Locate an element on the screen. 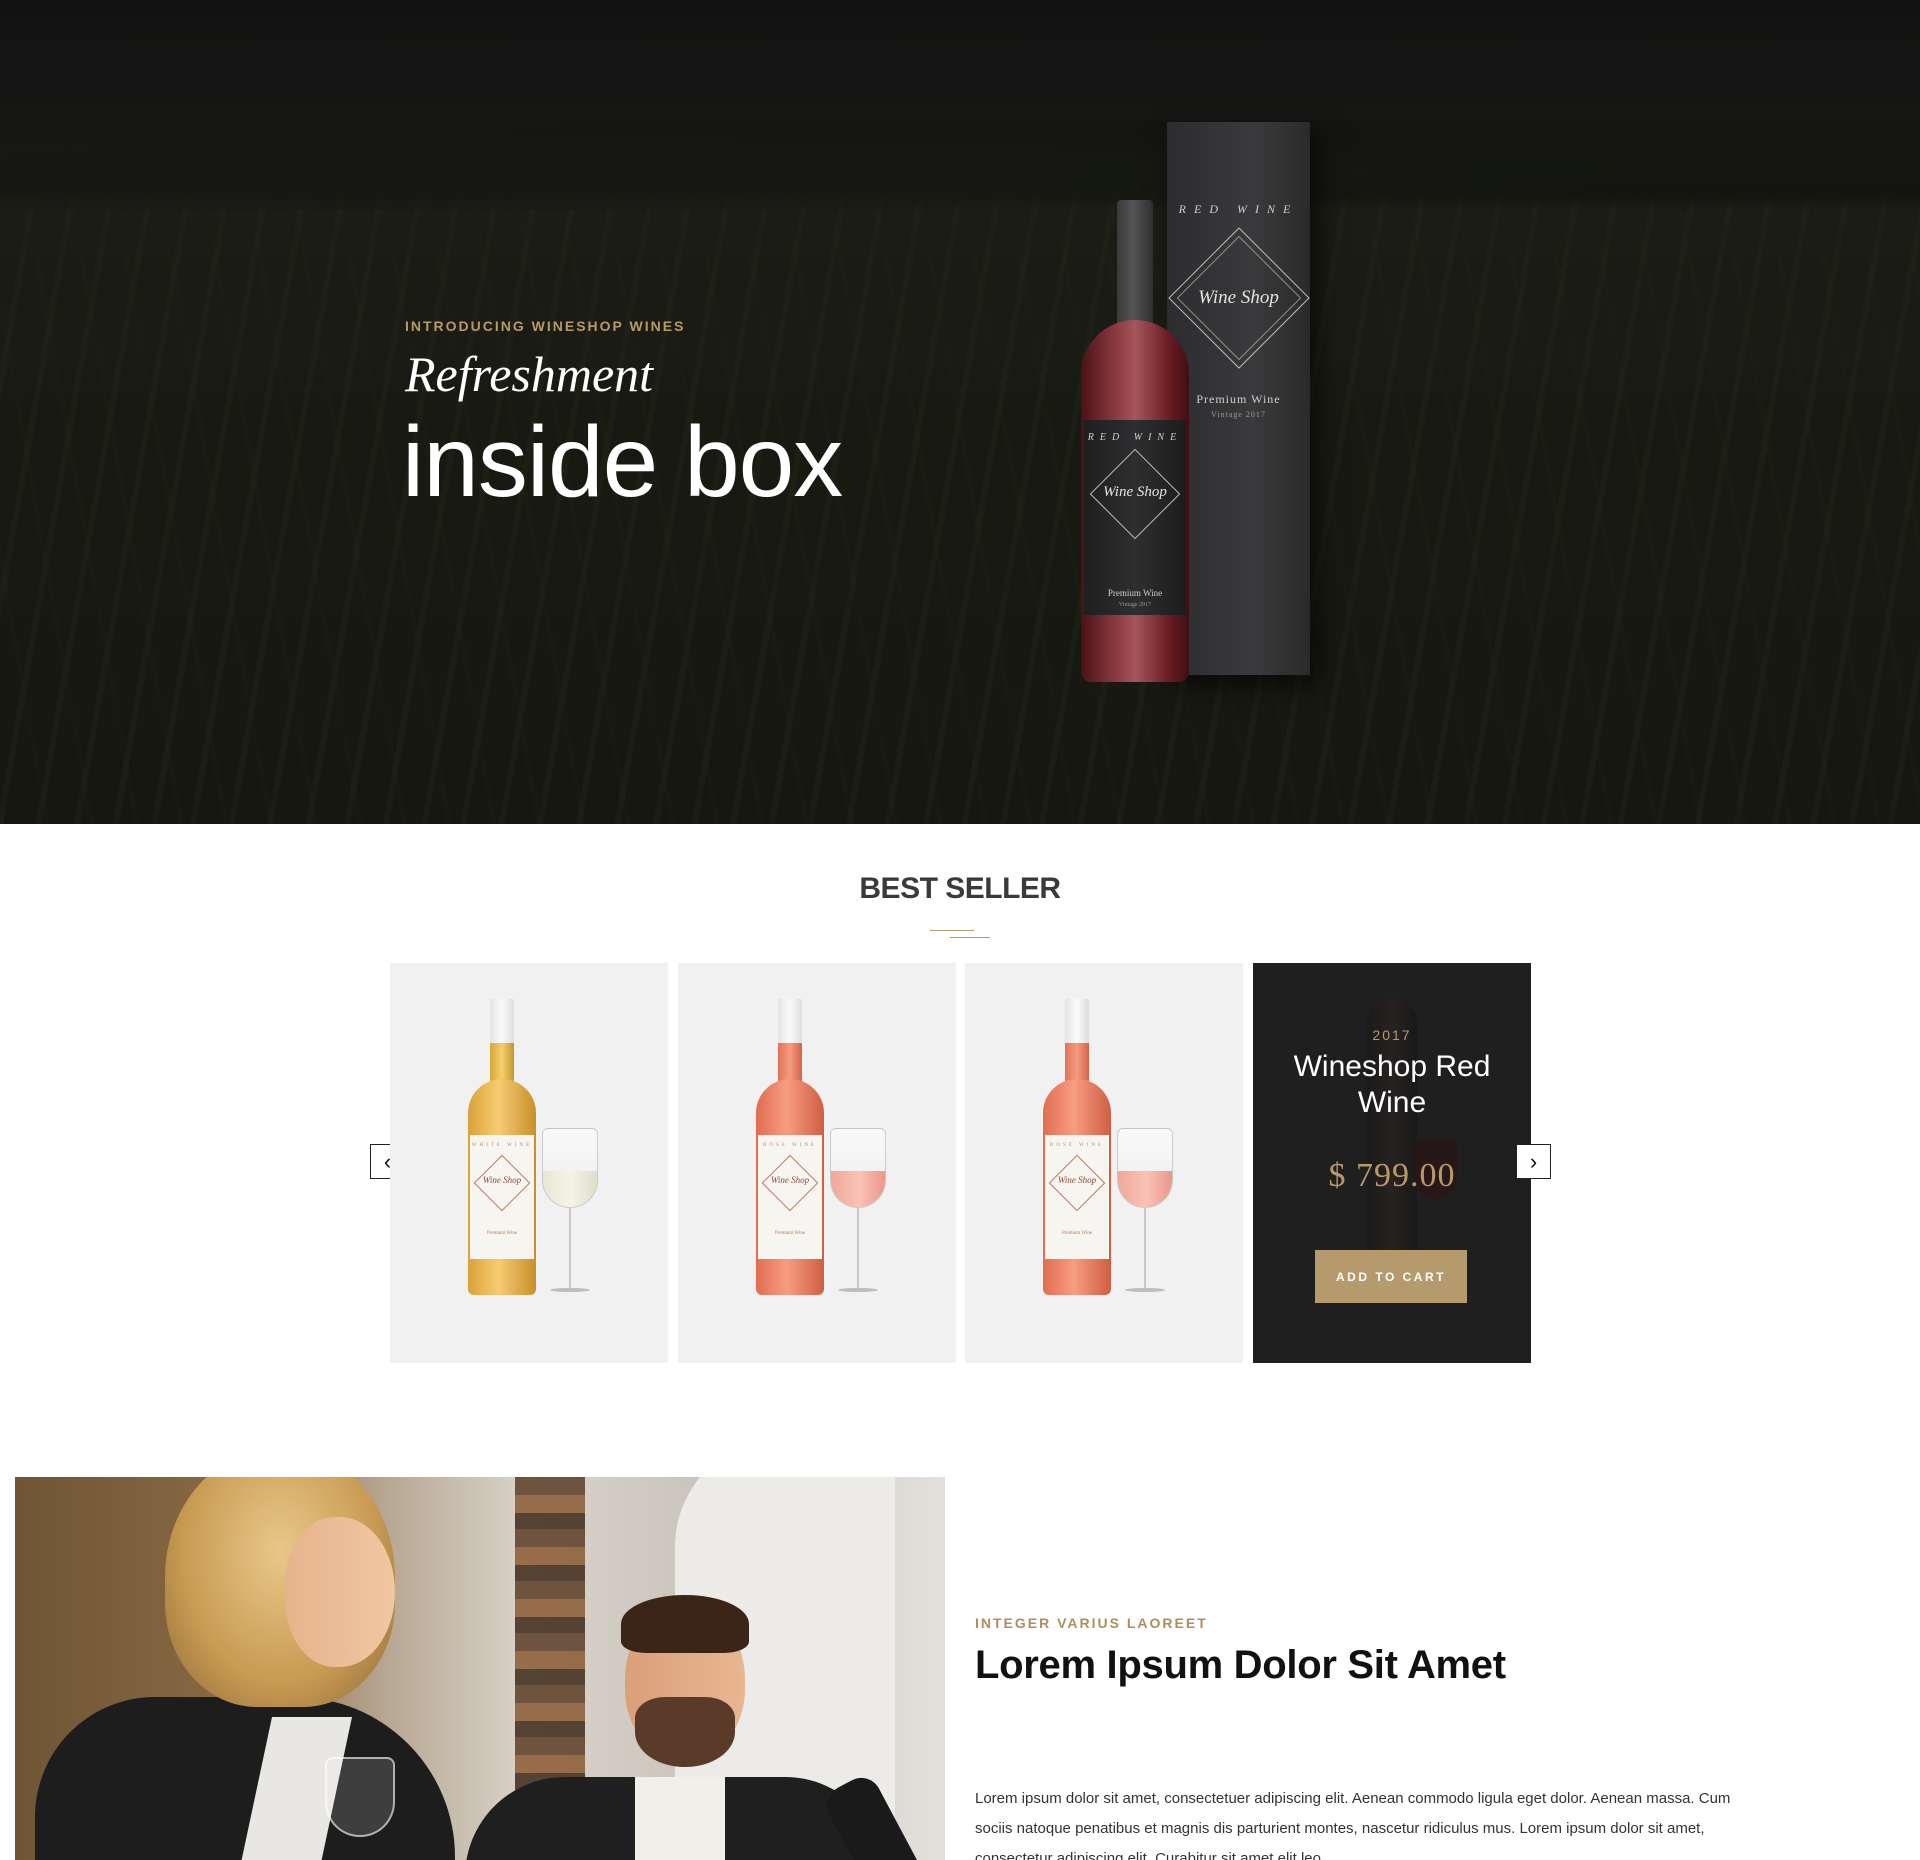  product-year: 2017 is located at coordinates (1392, 1035).